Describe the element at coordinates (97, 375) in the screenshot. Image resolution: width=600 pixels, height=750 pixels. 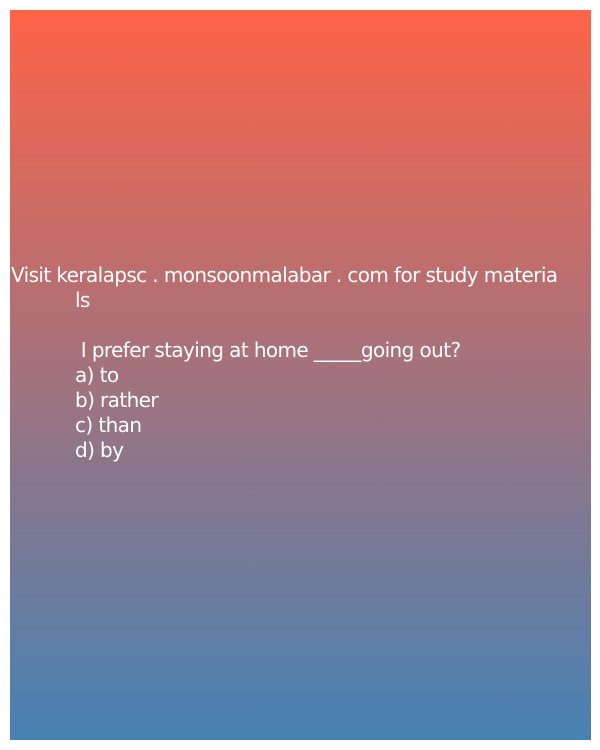
I see `option-a: a) to` at that location.